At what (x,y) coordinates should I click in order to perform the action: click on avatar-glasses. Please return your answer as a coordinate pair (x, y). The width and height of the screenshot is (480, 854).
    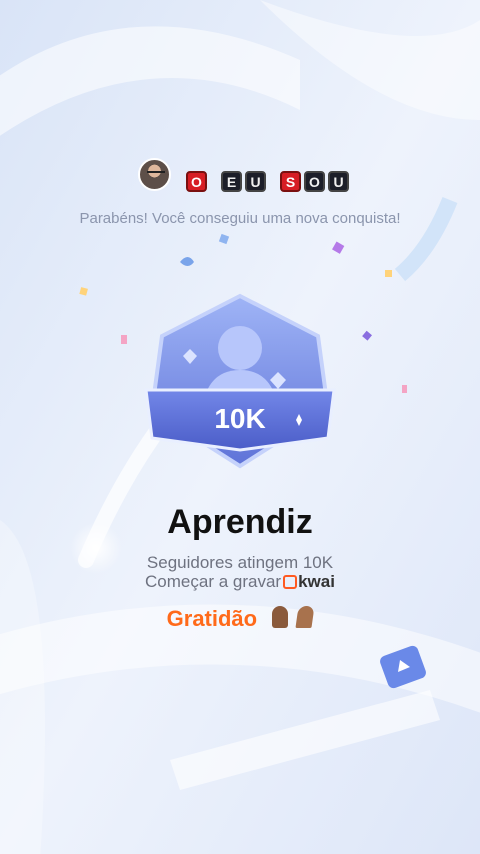
    Looking at the image, I should click on (156, 174).